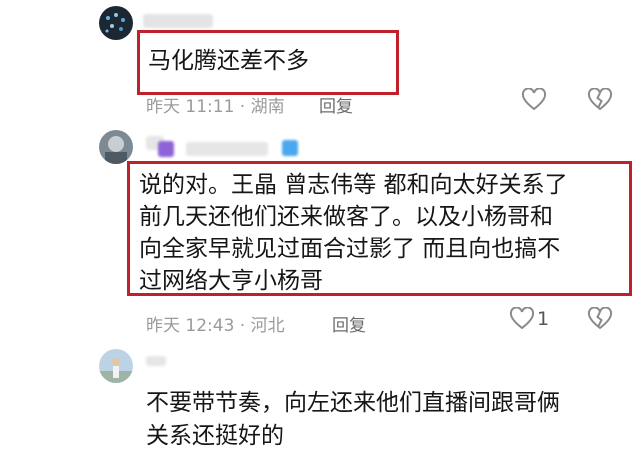 The image size is (640, 452). What do you see at coordinates (353, 403) in the screenshot?
I see `comment-line: 不要带节奏，向左还来他们直播间跟哥俩` at bounding box center [353, 403].